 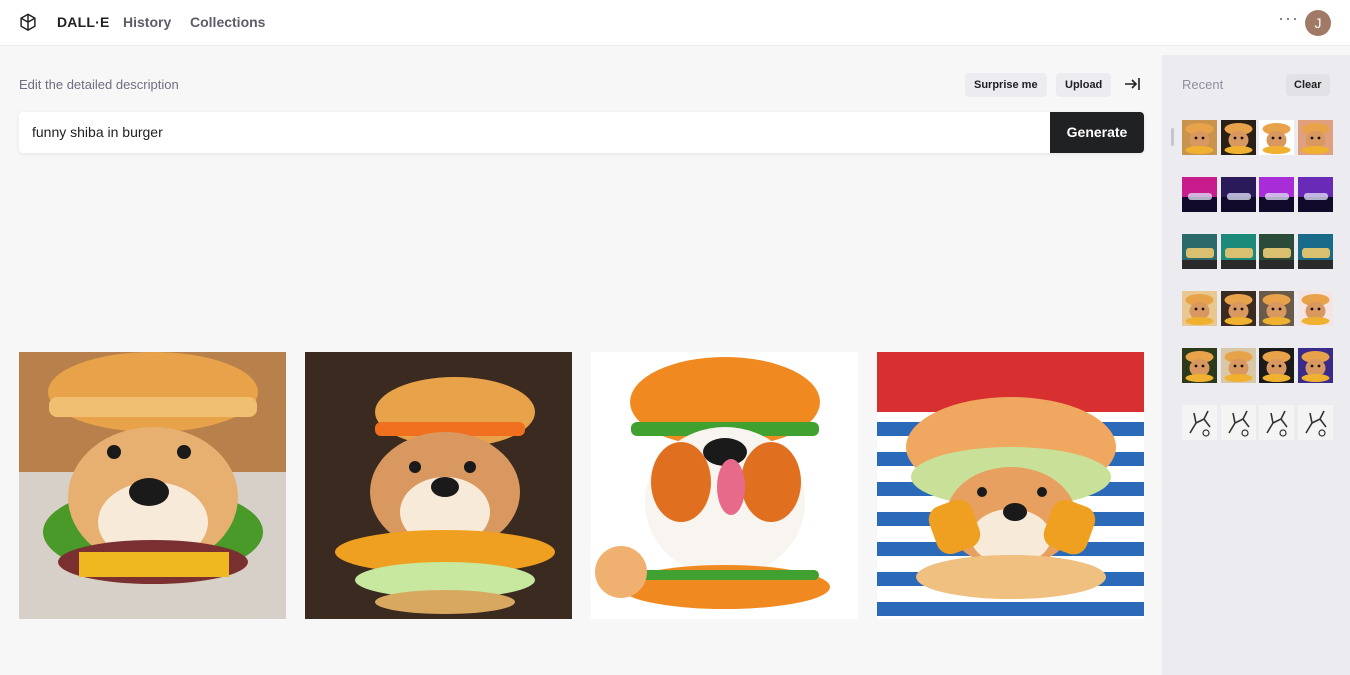 I want to click on upload-button: Upload, so click(x=1084, y=85).